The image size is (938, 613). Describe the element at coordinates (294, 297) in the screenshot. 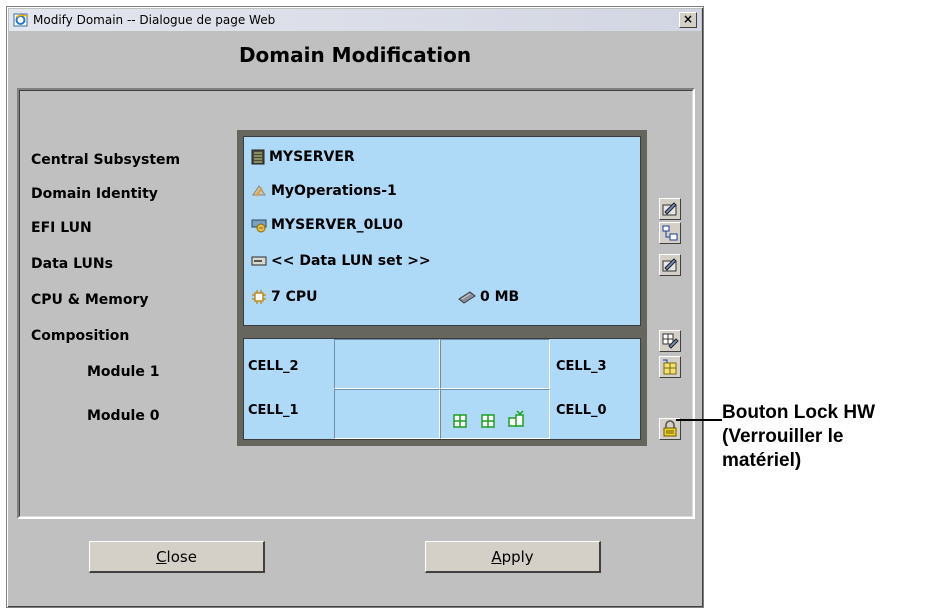

I see `cpu-text: 7 CPU` at that location.